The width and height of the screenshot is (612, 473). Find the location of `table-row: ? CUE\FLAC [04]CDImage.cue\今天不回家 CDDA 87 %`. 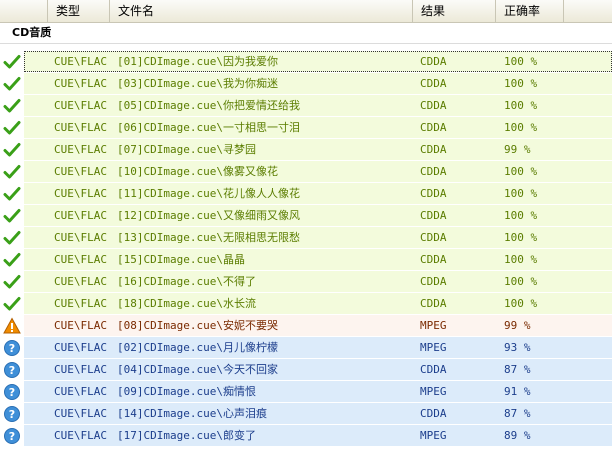

table-row: ? CUE\FLAC [04]CDImage.cue\今天不回家 CDDA 87 % is located at coordinates (306, 370).